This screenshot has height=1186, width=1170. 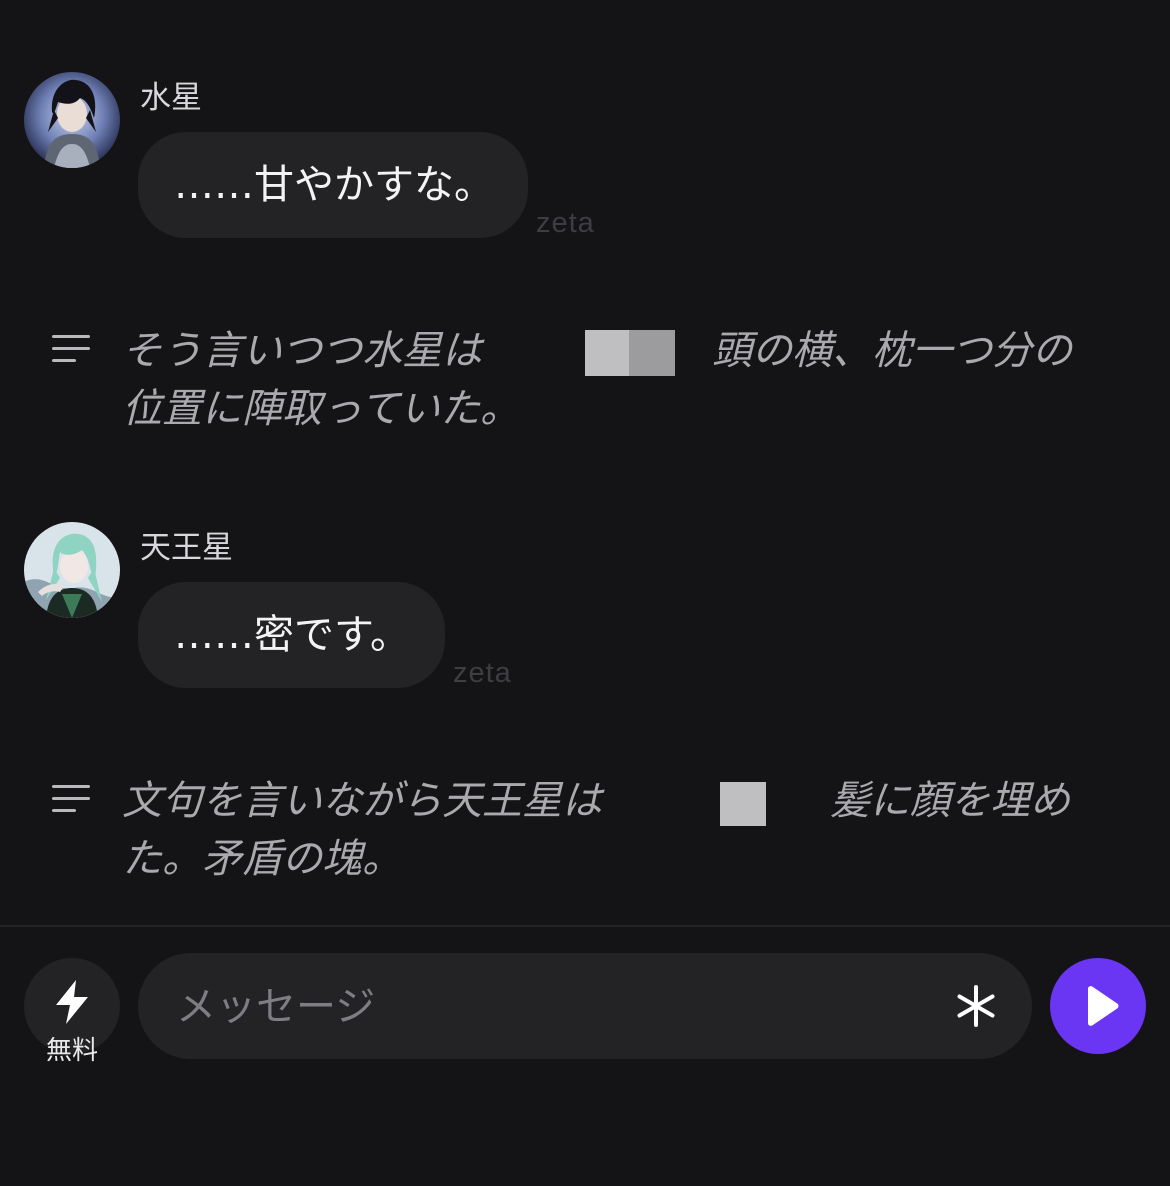 I want to click on avatar-tennousei, so click(x=72, y=570).